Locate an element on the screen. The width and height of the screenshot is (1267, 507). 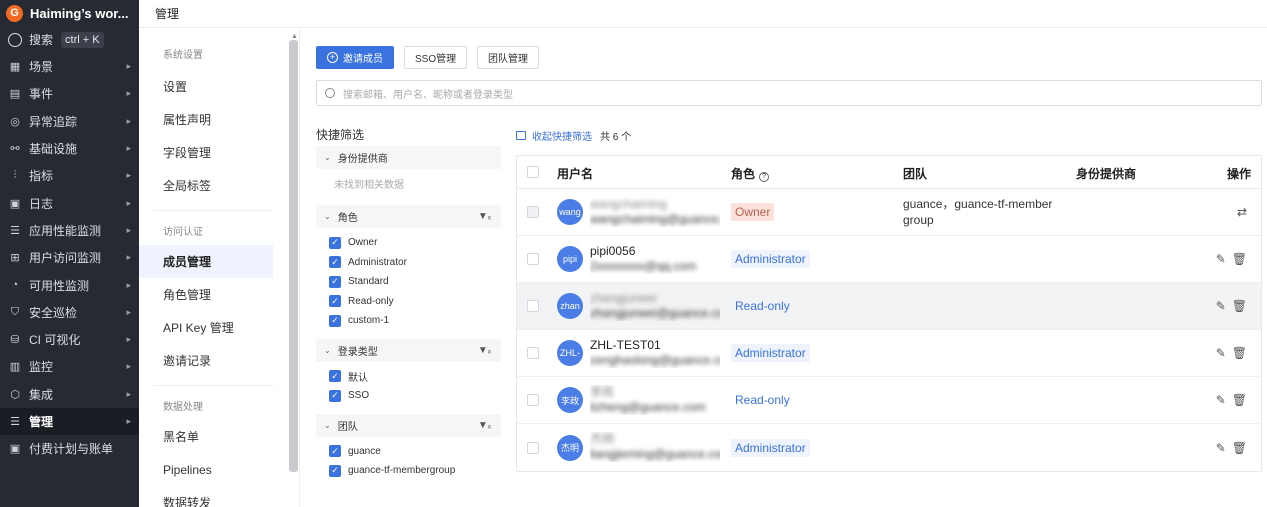
role-filter-option-2: ✓ Standard is located at coordinates (408, 282).